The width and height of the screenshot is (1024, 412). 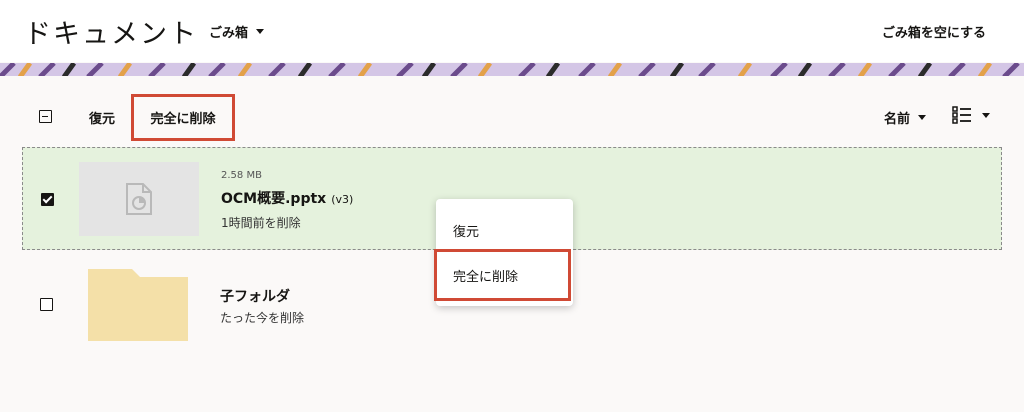 What do you see at coordinates (241, 175) in the screenshot?
I see `file-size: 2.58 MB` at bounding box center [241, 175].